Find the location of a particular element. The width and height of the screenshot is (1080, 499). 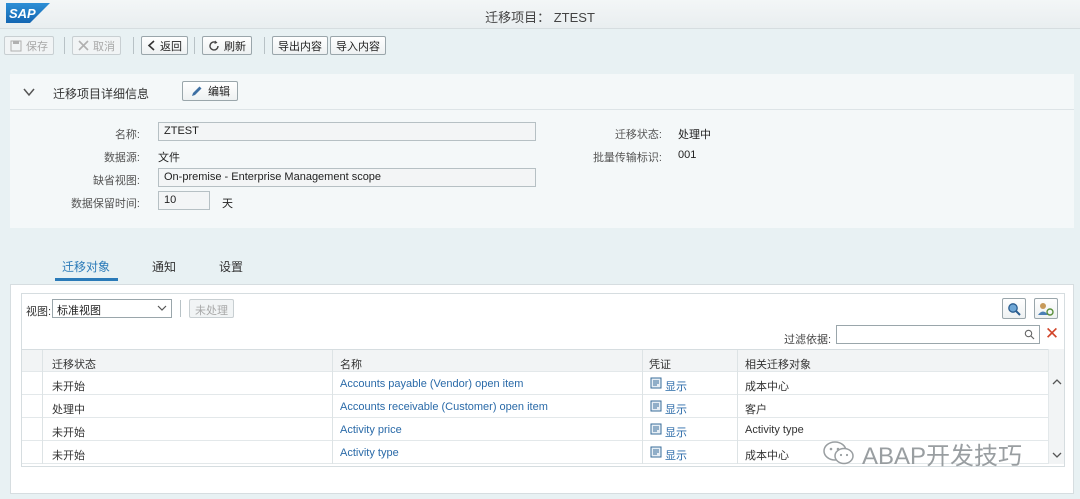

edit-label: 编辑 is located at coordinates (219, 92).